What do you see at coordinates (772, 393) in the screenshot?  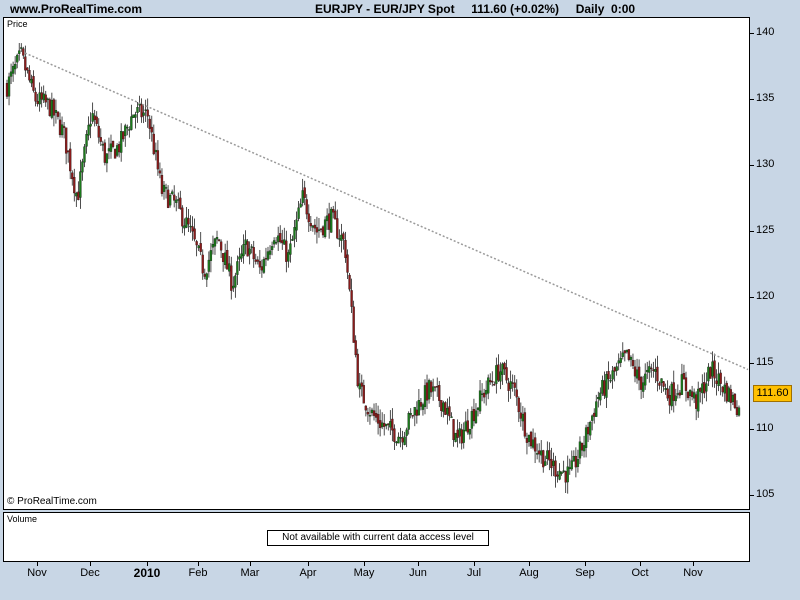 I see `last-price-tag: 111.60` at bounding box center [772, 393].